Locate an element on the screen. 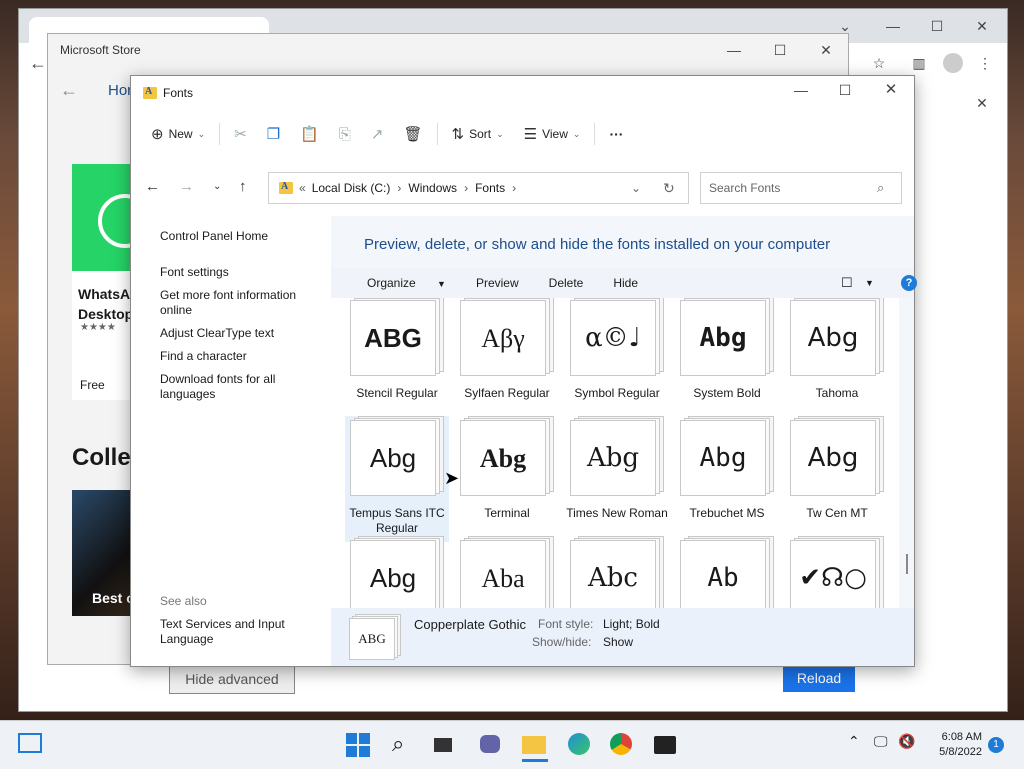 This screenshot has height=769, width=1024. control-panel-home-link: Control Panel Home is located at coordinates (240, 236).